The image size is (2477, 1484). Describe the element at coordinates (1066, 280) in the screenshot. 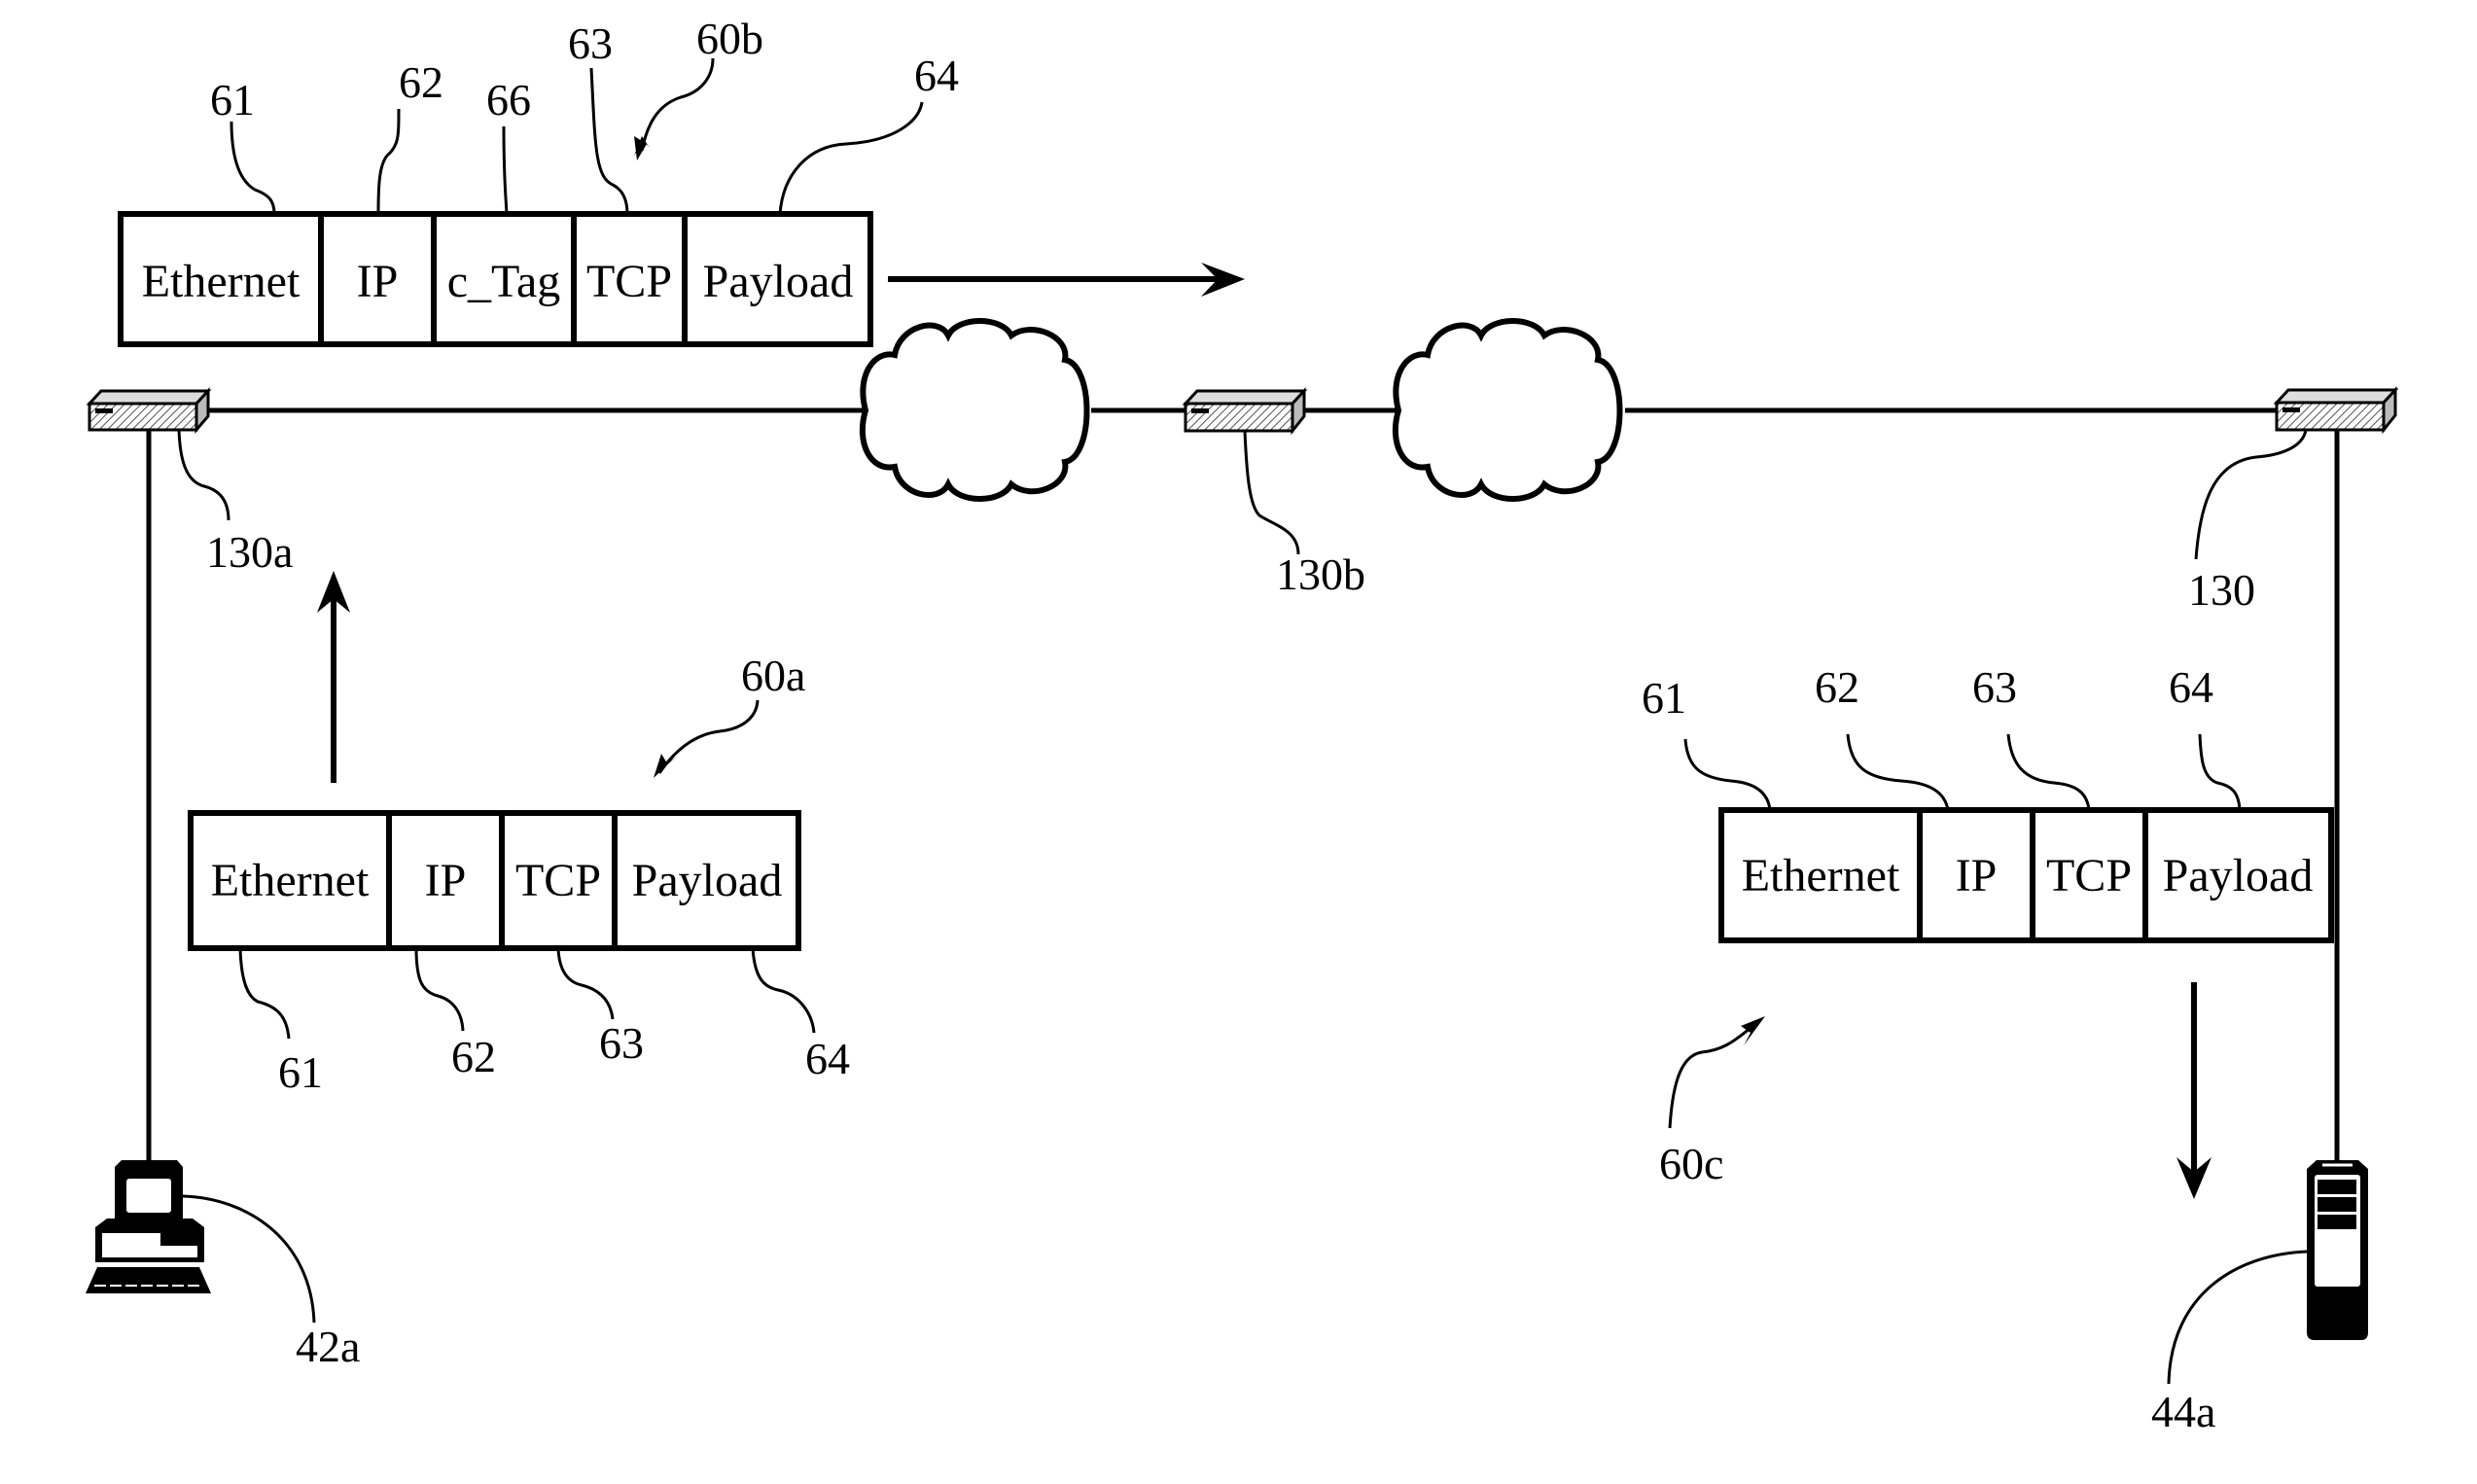

I see `arrow-right-icon` at that location.